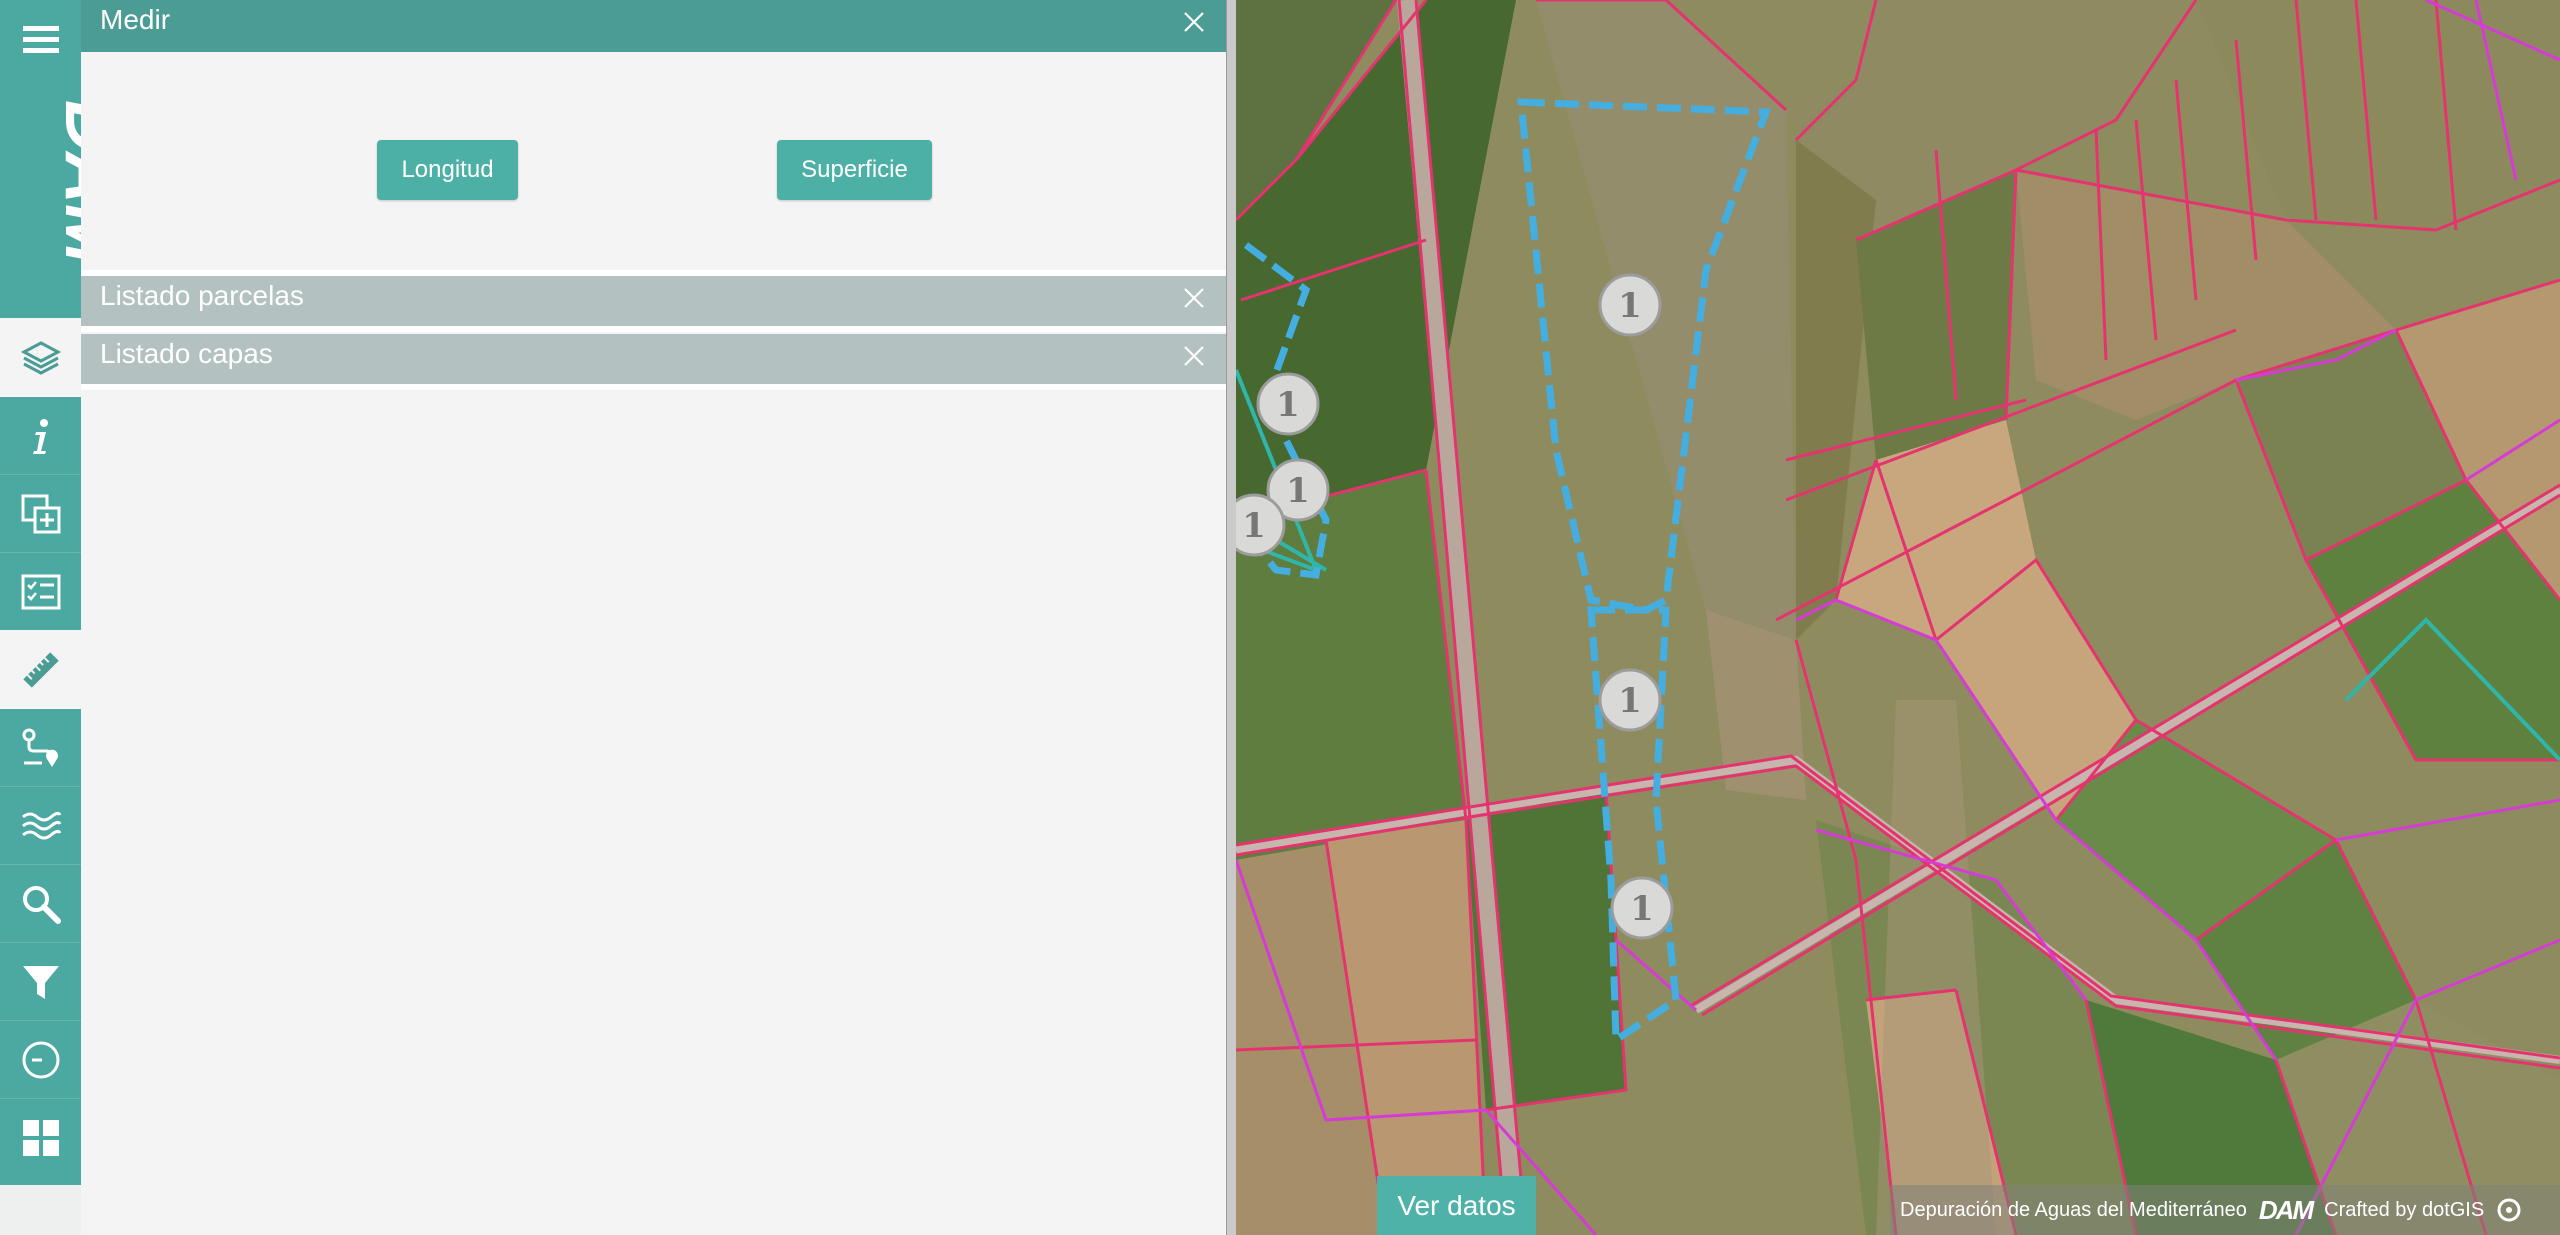  I want to click on checklist-icon, so click(40, 592).